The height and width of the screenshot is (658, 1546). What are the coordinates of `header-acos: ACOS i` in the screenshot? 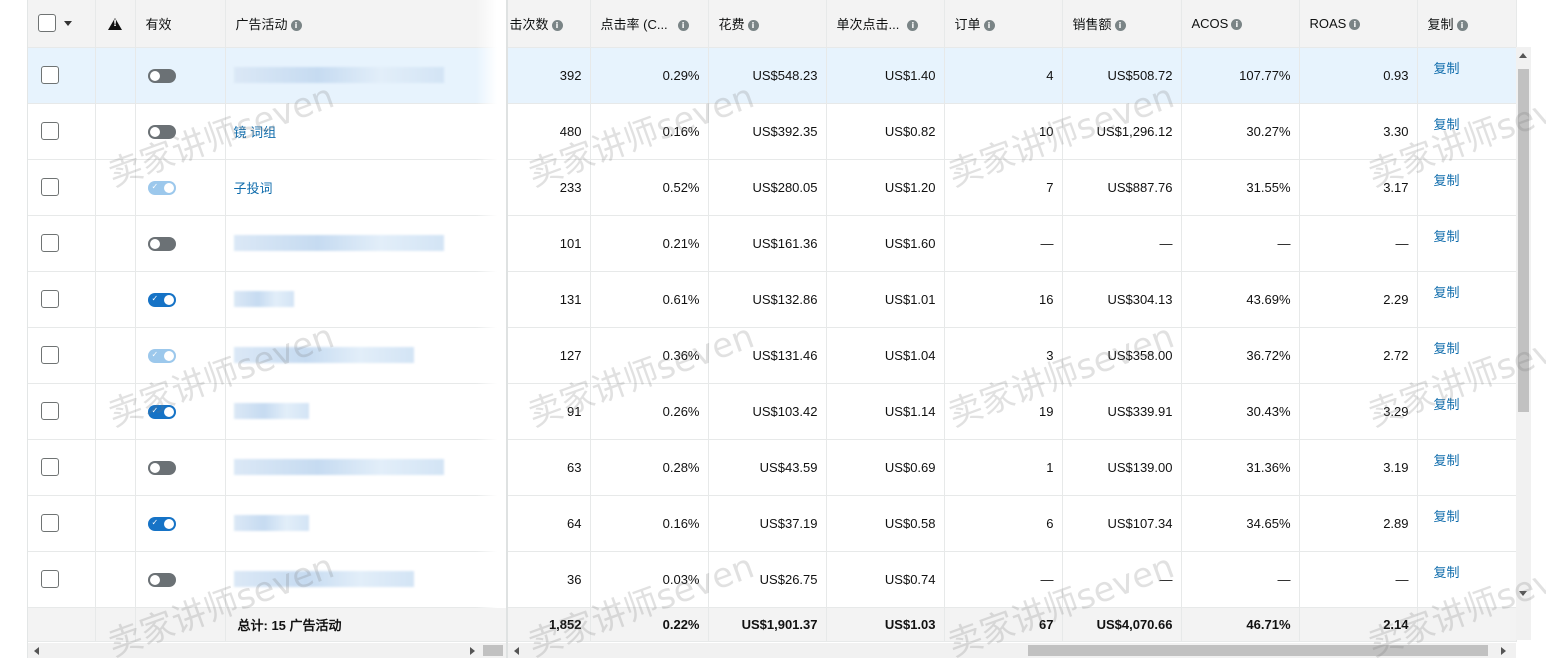 It's located at (1240, 24).